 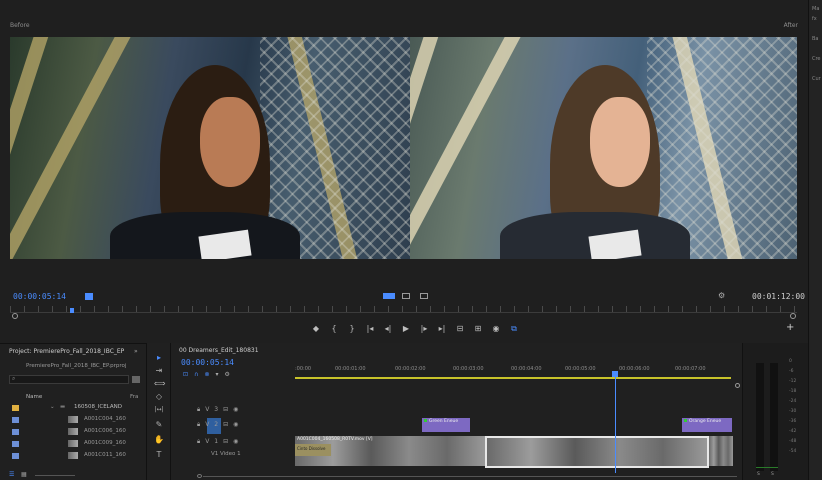 What do you see at coordinates (406, 328) in the screenshot?
I see `play-button: ▶` at bounding box center [406, 328].